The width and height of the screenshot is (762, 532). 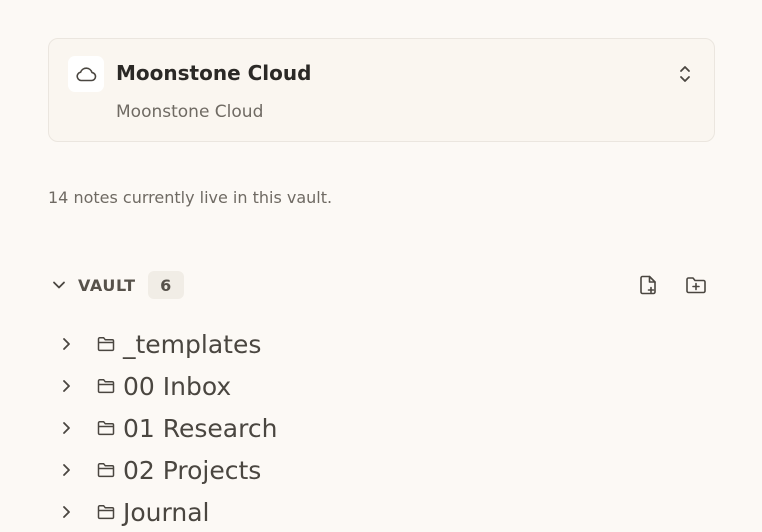 What do you see at coordinates (214, 73) in the screenshot?
I see `vault-name: Moonstone Cloud` at bounding box center [214, 73].